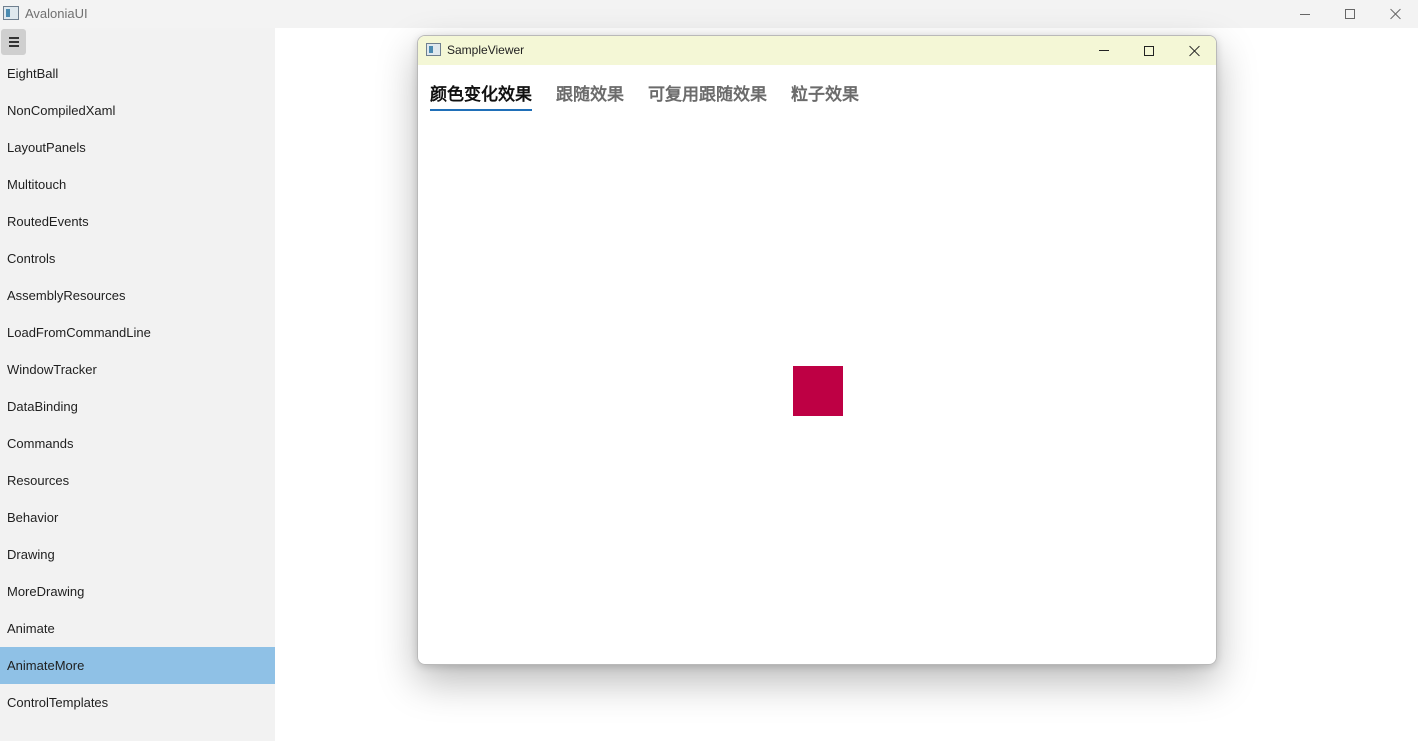 Image resolution: width=1418 pixels, height=741 pixels. I want to click on sample-viewer-close-button, so click(1194, 50).